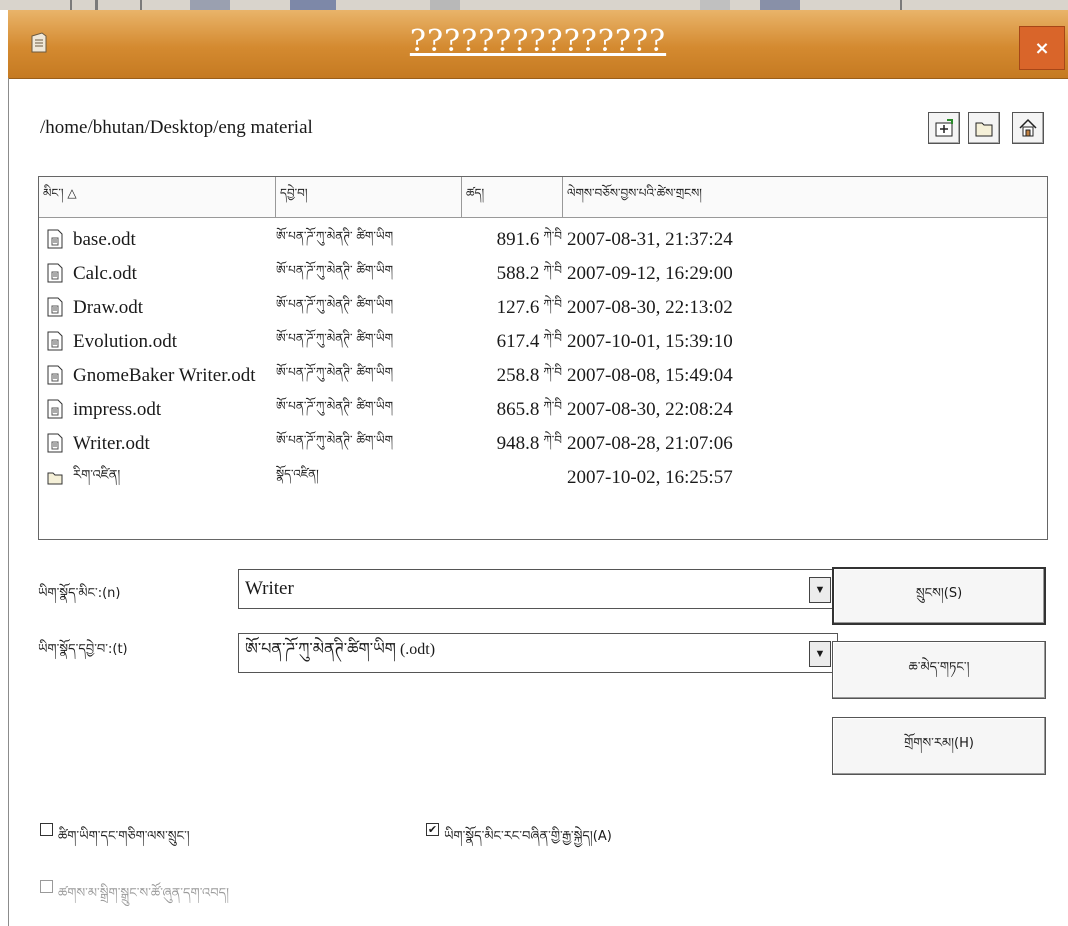 Image resolution: width=1068 pixels, height=926 pixels. I want to click on file-modified: 2007-09-12, 16:29:00, so click(650, 273).